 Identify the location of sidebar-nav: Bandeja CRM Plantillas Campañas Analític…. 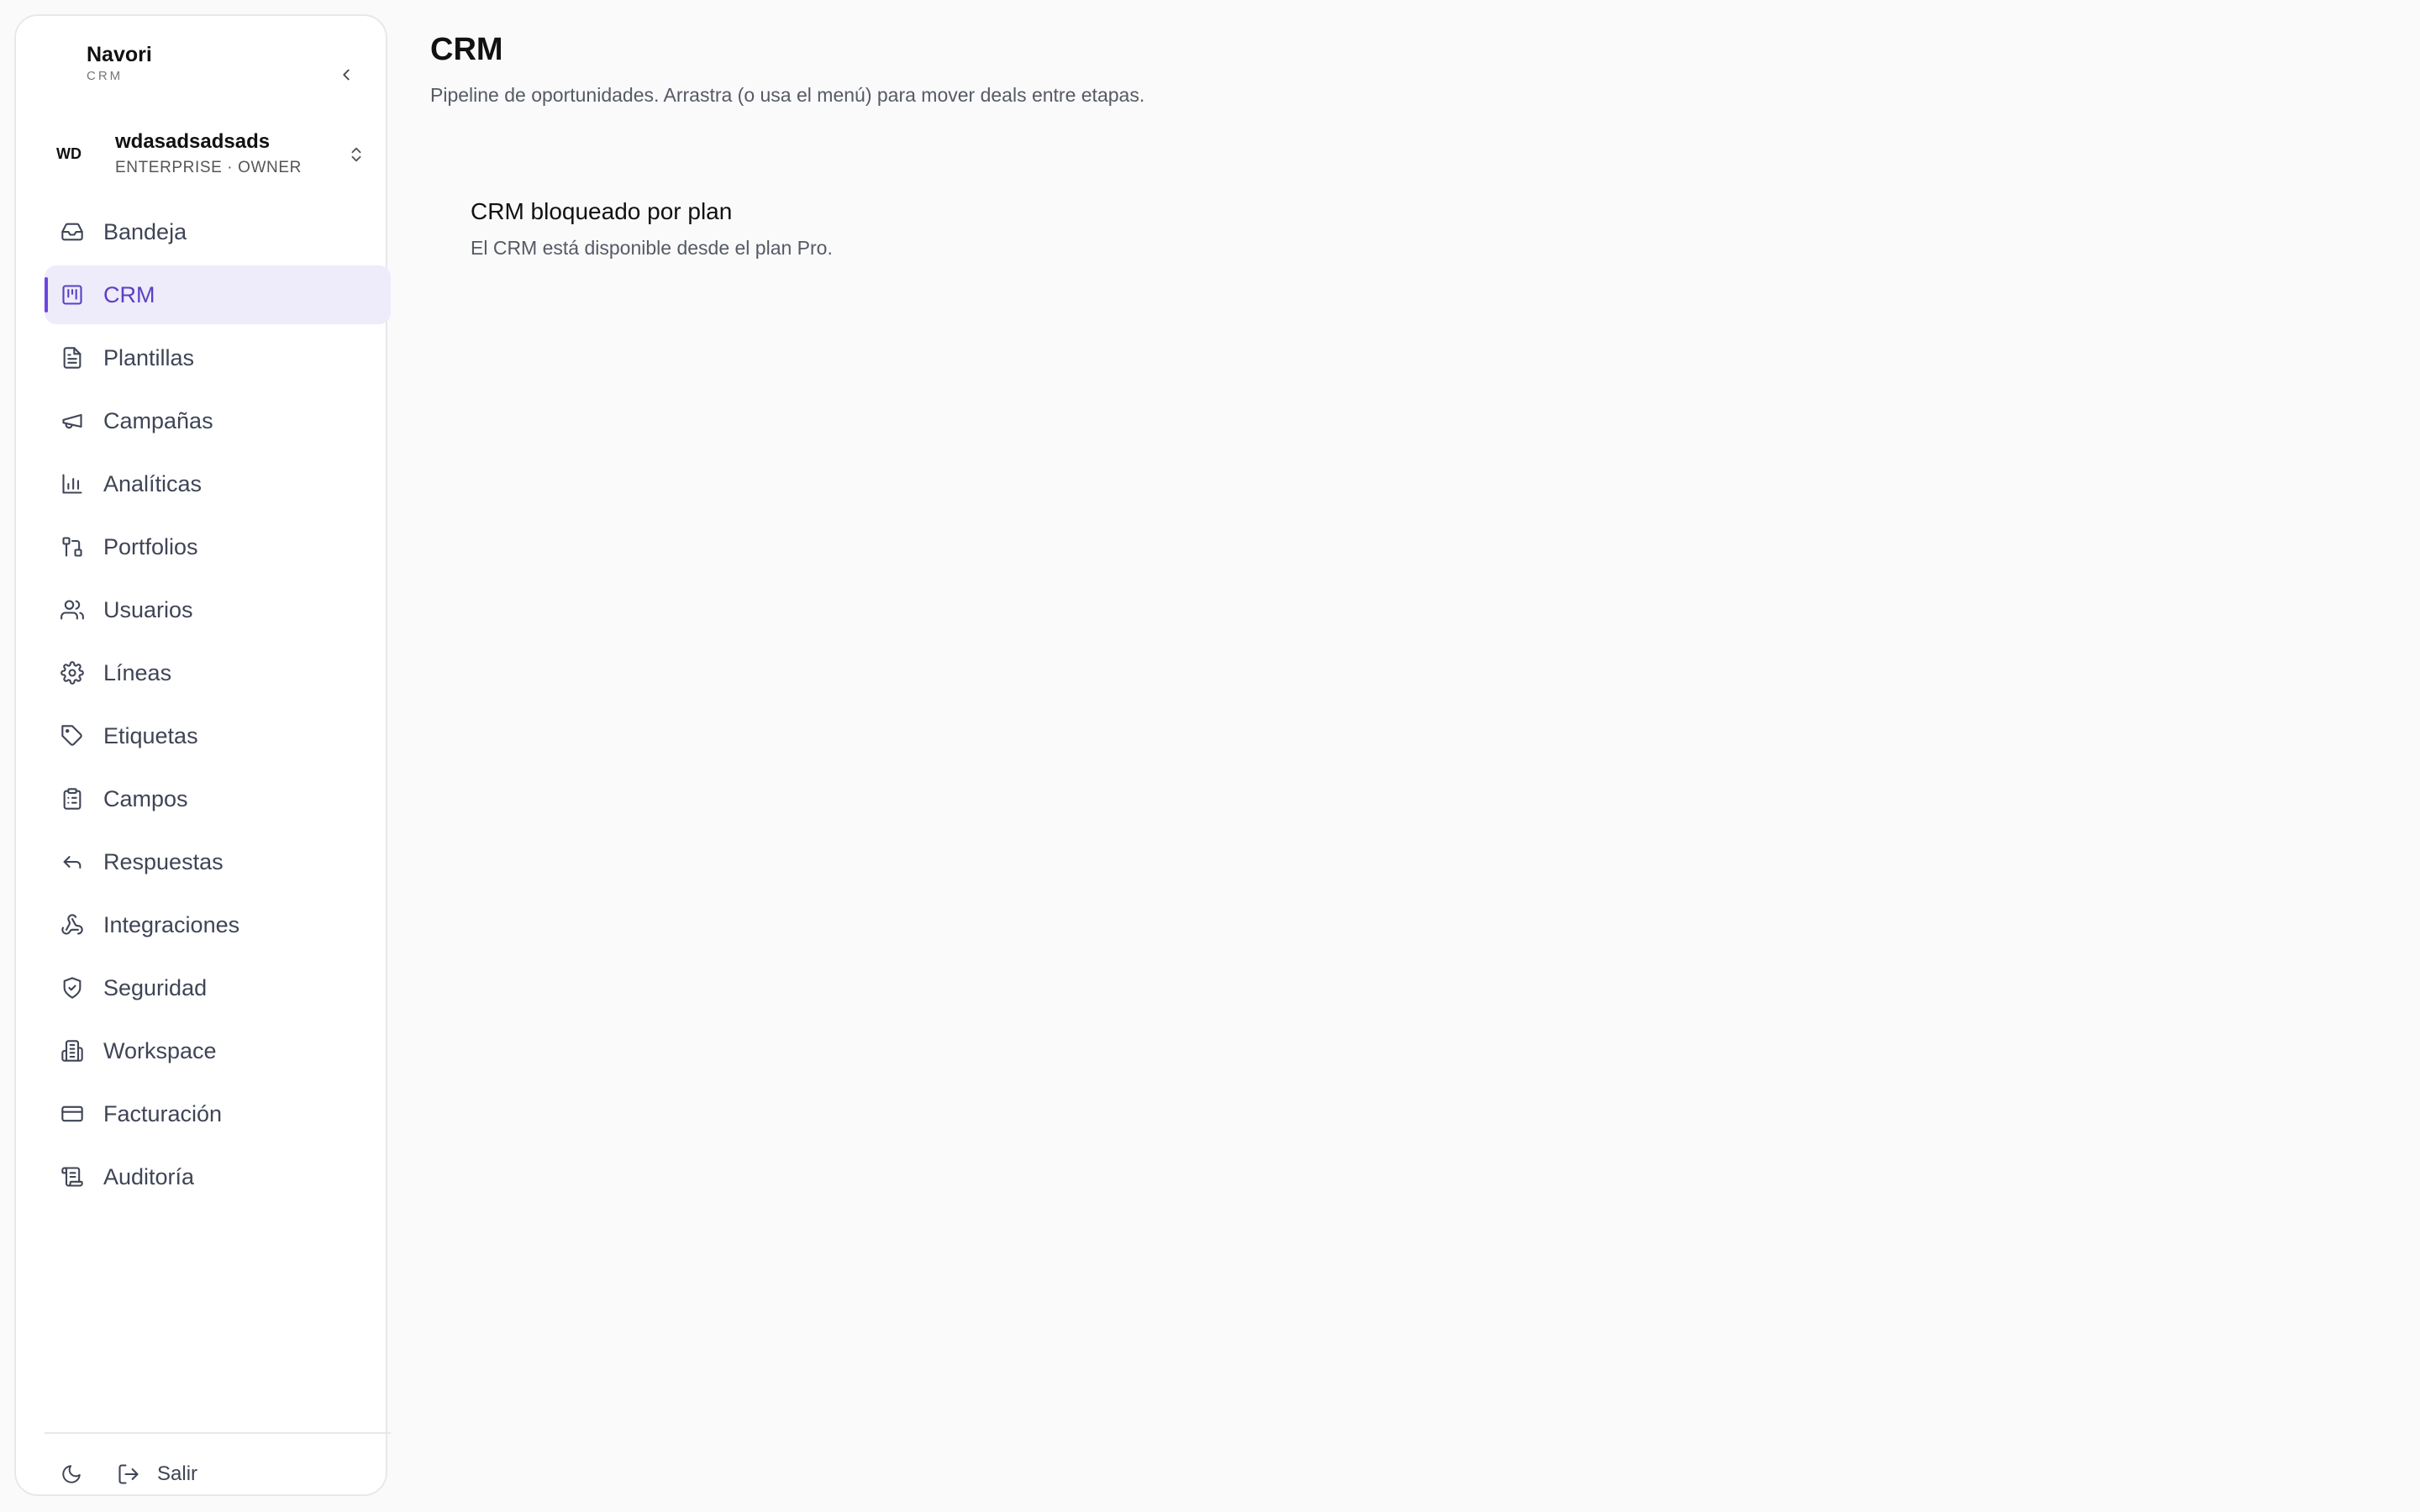
(218, 706).